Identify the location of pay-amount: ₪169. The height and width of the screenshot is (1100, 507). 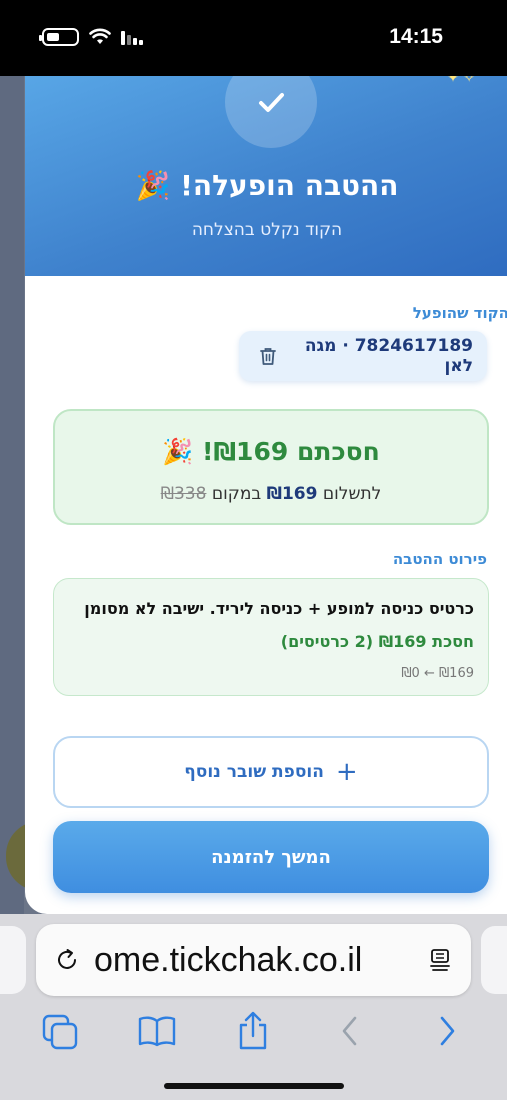
(292, 494).